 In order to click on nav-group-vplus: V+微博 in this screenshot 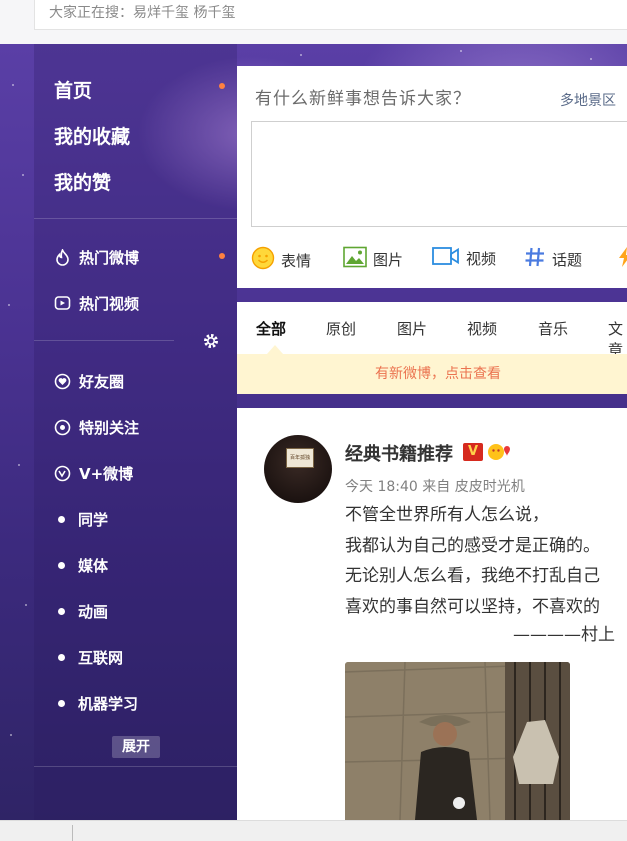, I will do `click(93, 473)`.